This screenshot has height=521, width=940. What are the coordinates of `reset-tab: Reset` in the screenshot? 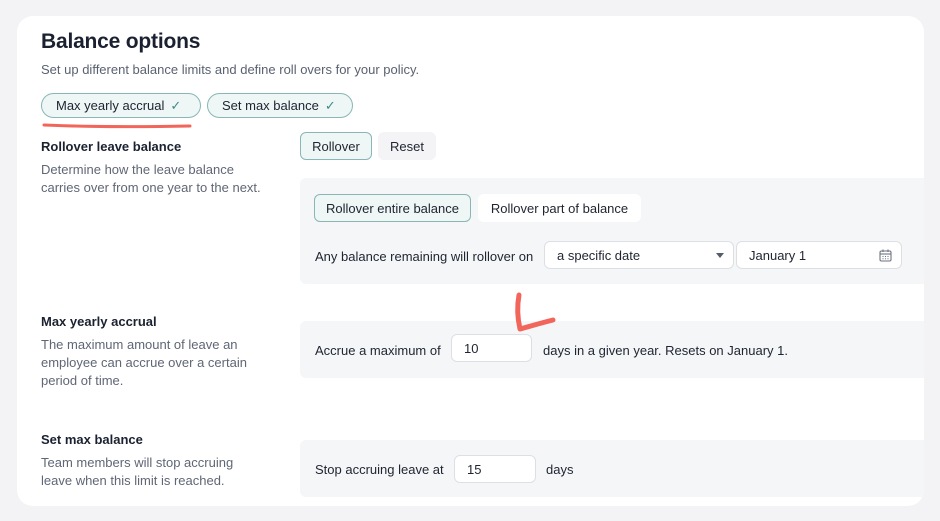 It's located at (407, 146).